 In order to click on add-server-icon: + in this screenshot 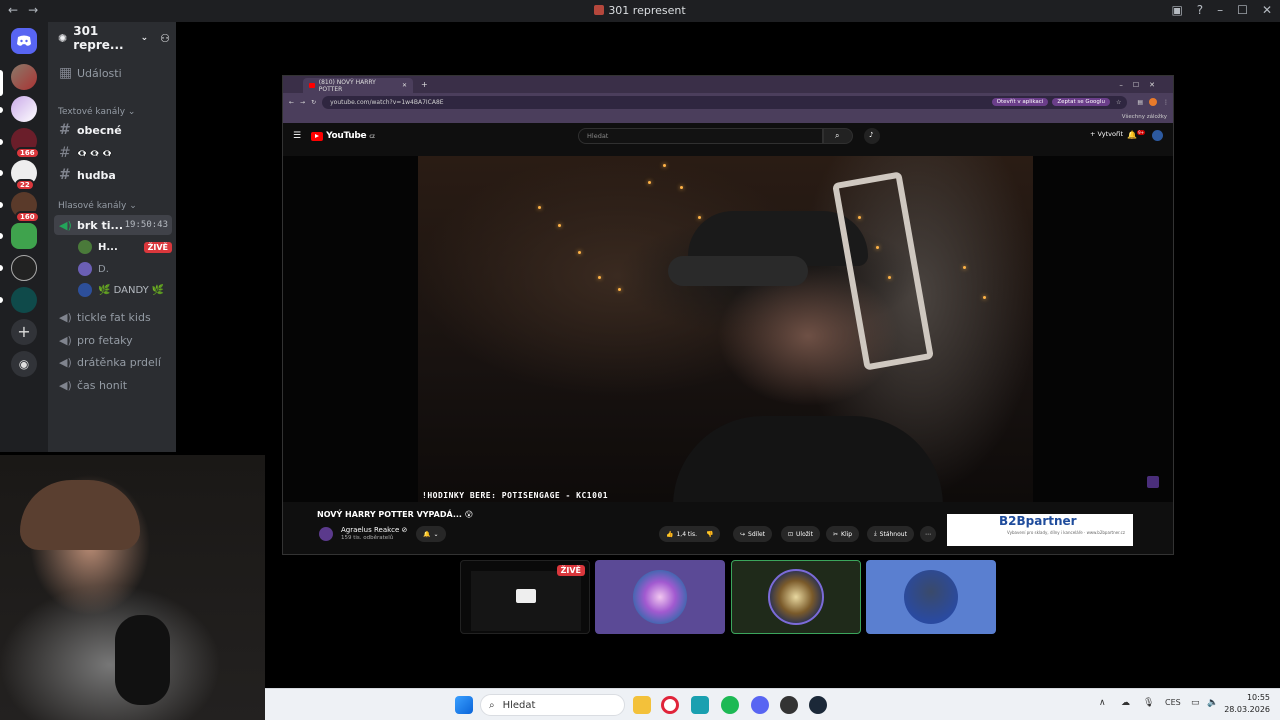, I will do `click(24, 332)`.